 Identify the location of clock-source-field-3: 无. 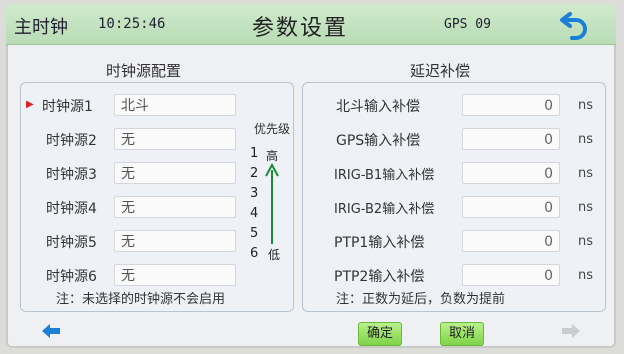
(175, 173).